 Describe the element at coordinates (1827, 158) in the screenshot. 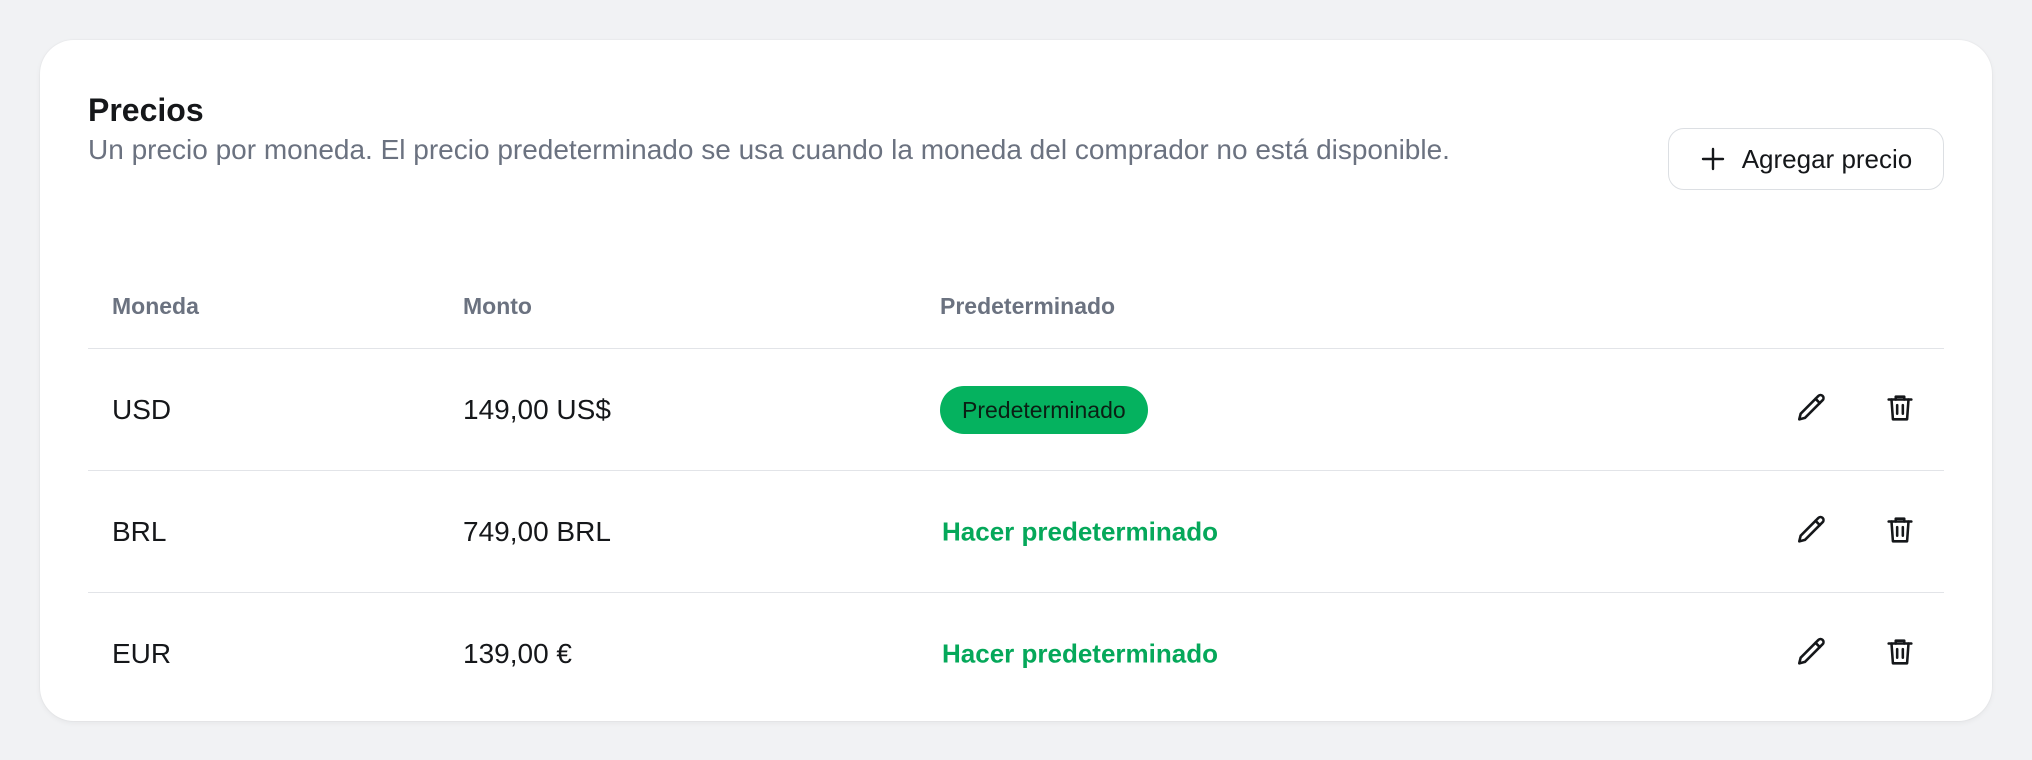

I see `add-price-label: Agregar precio` at that location.